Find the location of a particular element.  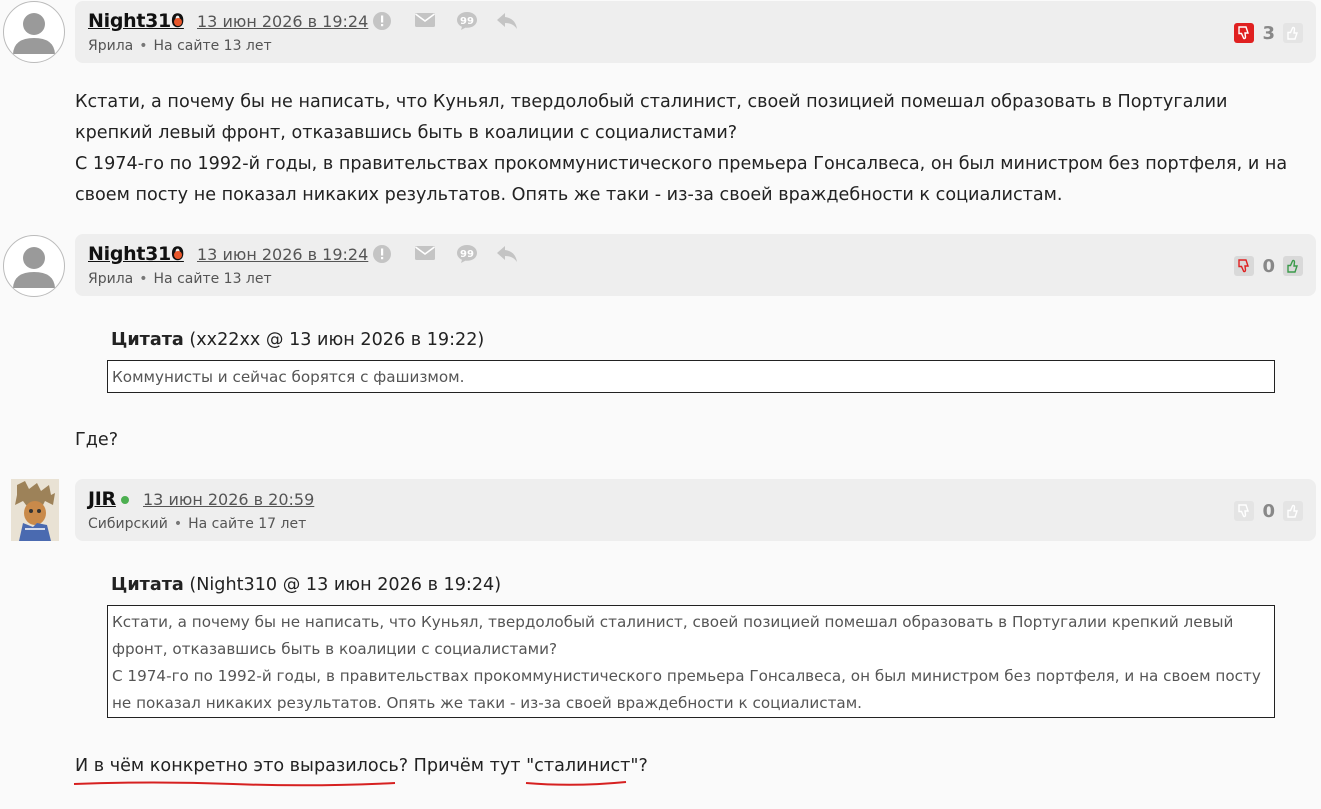

underlined-phrase: "сталинист" is located at coordinates (582, 768).